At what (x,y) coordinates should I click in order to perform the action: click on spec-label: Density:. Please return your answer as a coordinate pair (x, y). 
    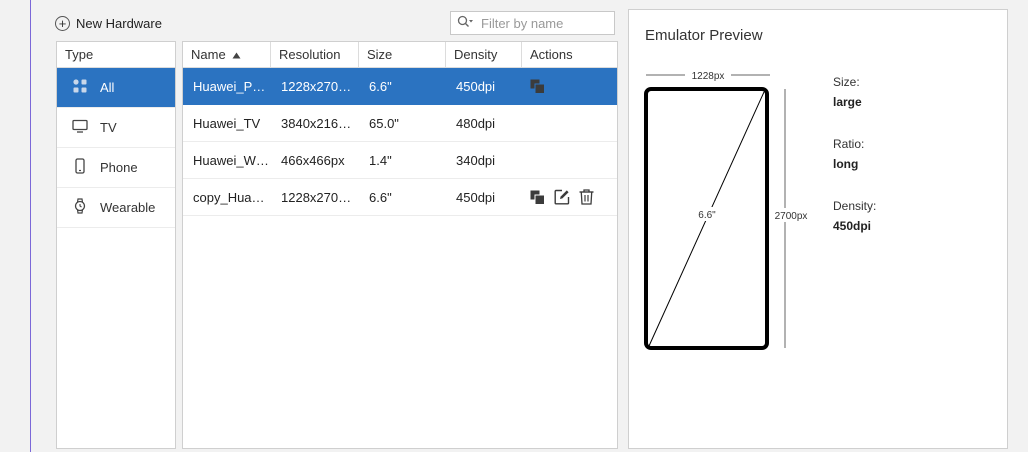
    Looking at the image, I should click on (855, 206).